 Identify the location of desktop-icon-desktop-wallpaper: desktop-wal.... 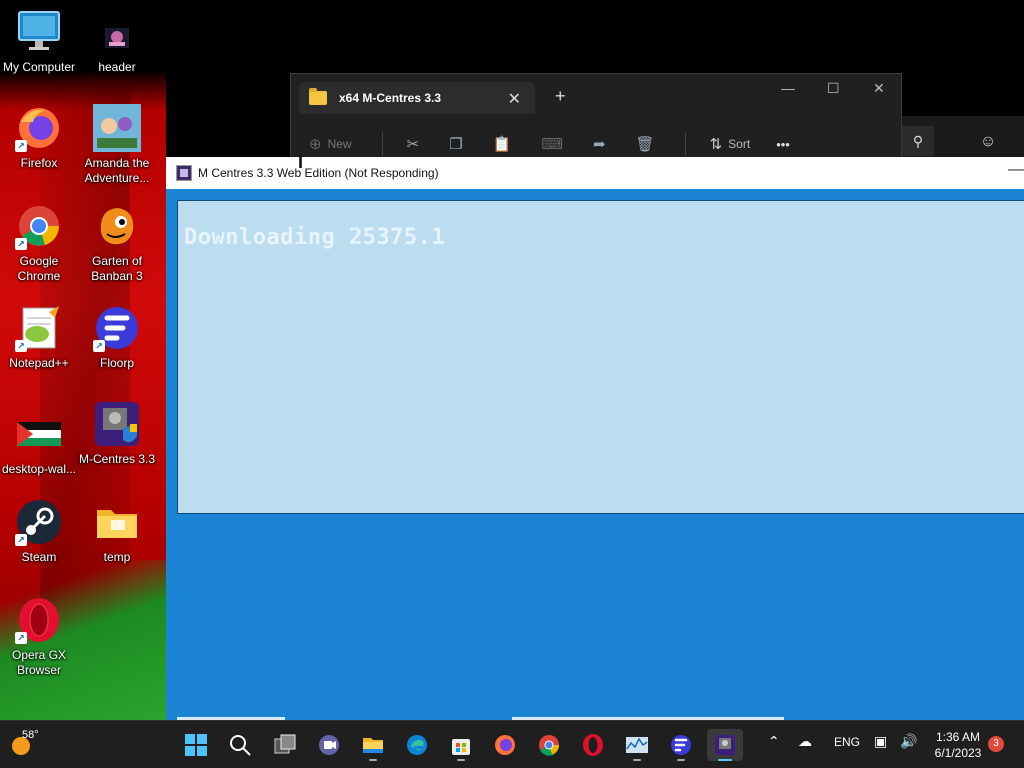
(39, 443).